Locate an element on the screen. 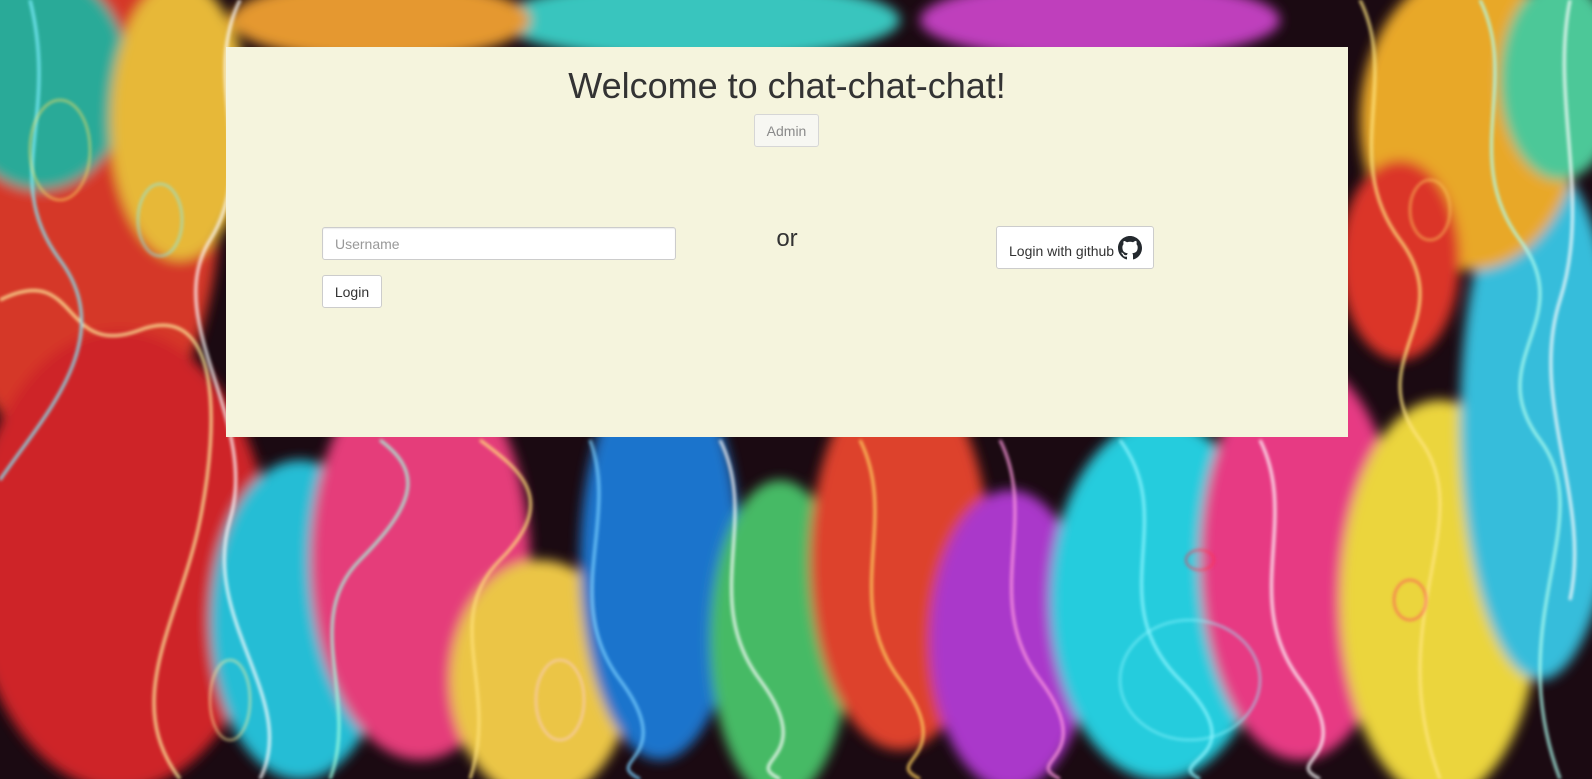  page-title: Welcome to chat-chat-chat! is located at coordinates (787, 85).